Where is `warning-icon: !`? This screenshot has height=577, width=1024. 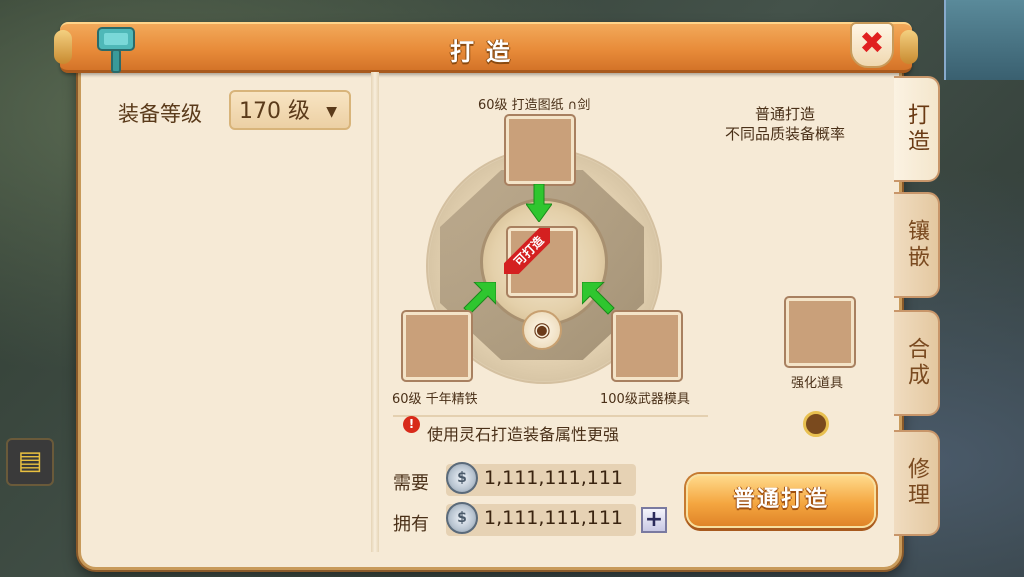 warning-icon: ! is located at coordinates (411, 424).